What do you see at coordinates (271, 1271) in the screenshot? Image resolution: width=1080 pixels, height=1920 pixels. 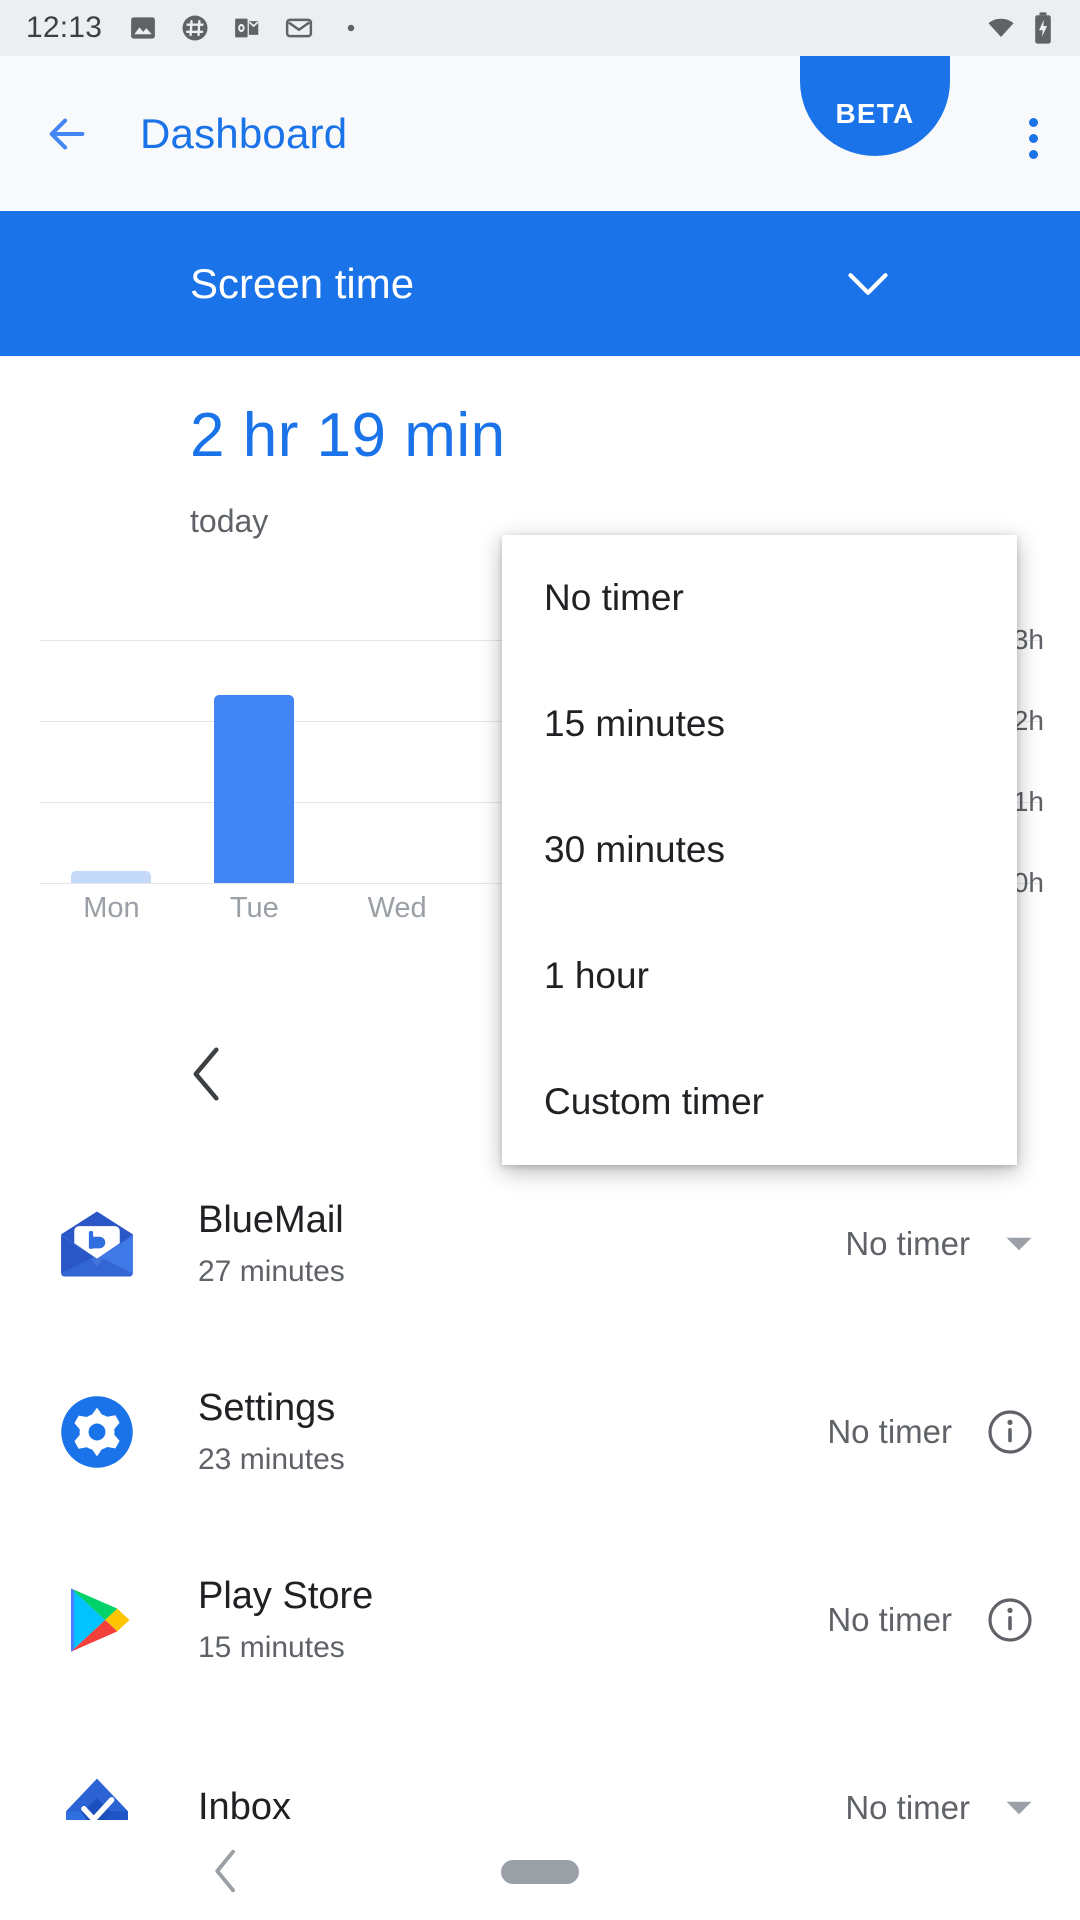 I see `app-usage-time: 27 minutes` at bounding box center [271, 1271].